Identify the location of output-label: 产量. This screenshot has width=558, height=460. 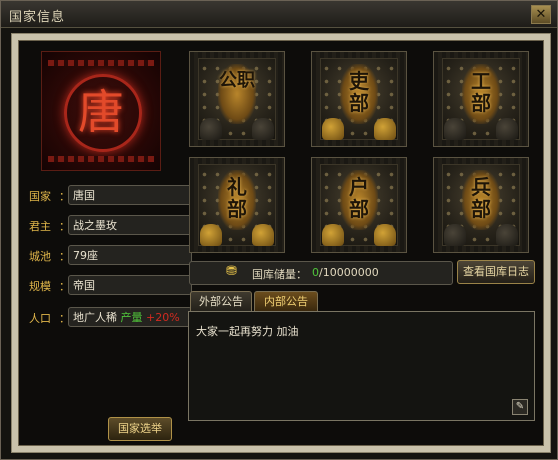
(131, 317).